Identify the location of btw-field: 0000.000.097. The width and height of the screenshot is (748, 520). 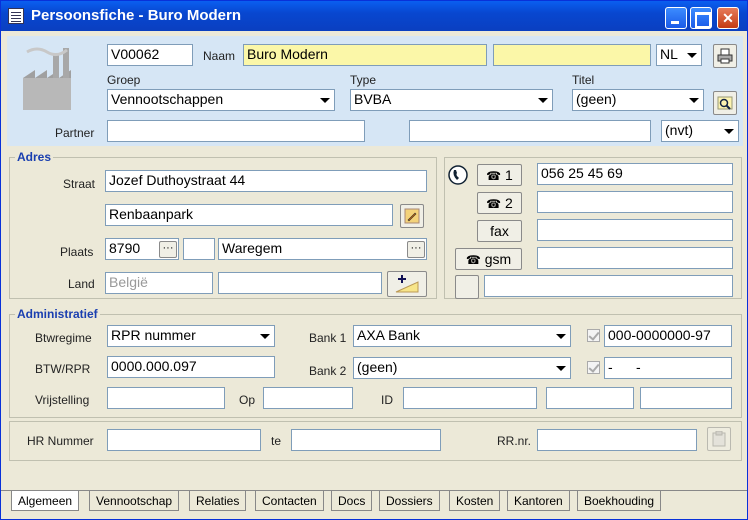
(191, 367).